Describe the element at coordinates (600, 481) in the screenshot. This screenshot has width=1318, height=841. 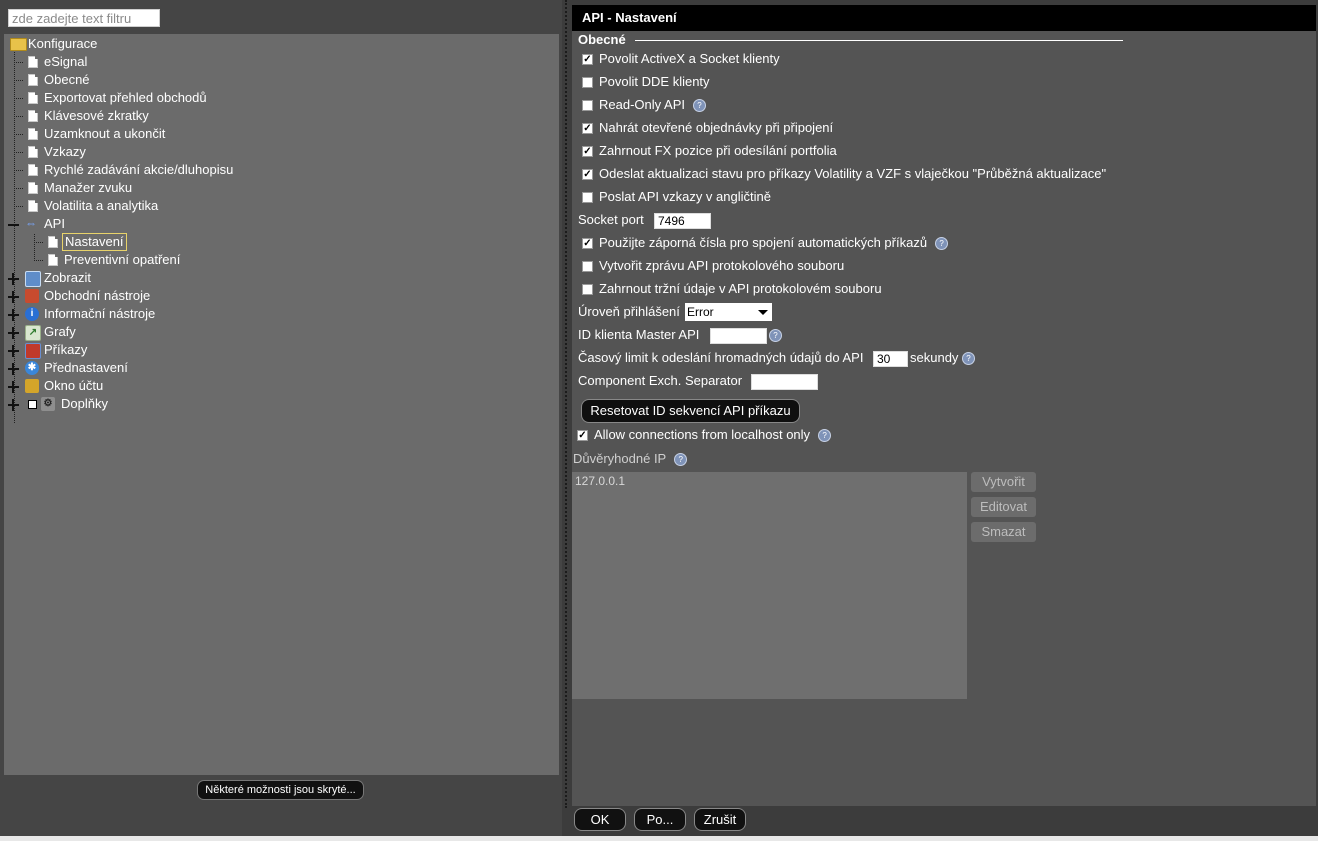
I see `list-item: 127.0.0.1` at that location.